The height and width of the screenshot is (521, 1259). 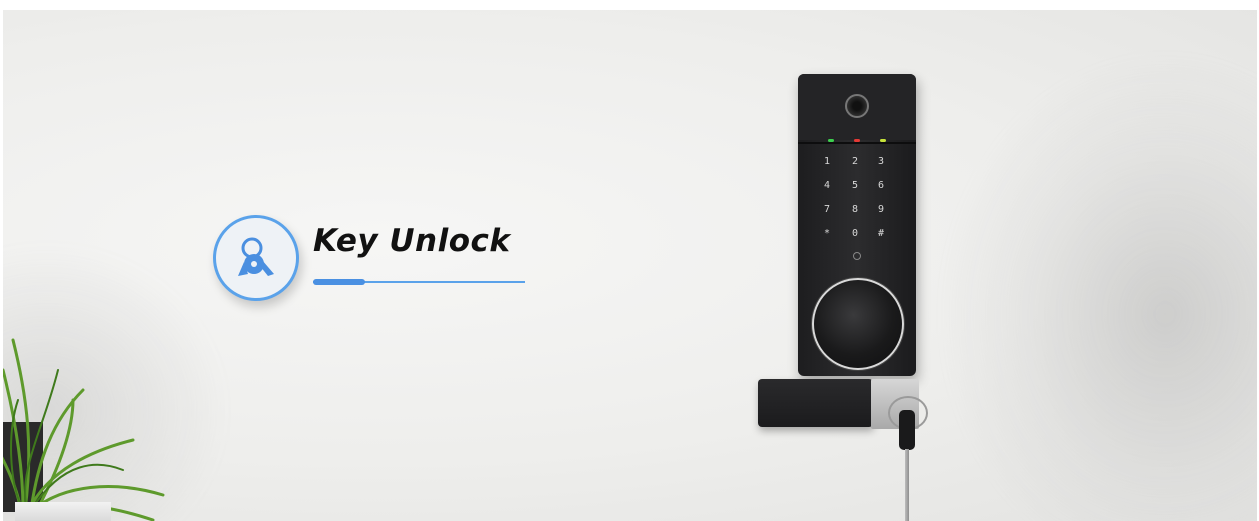 I want to click on doorbell-icon, so click(x=857, y=256).